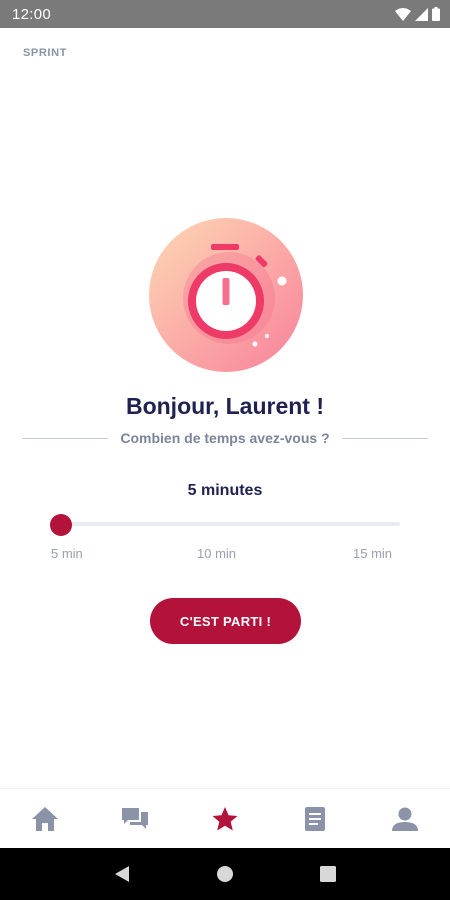 This screenshot has width=450, height=900. What do you see at coordinates (45, 53) in the screenshot?
I see `app-label: SPRINT` at bounding box center [45, 53].